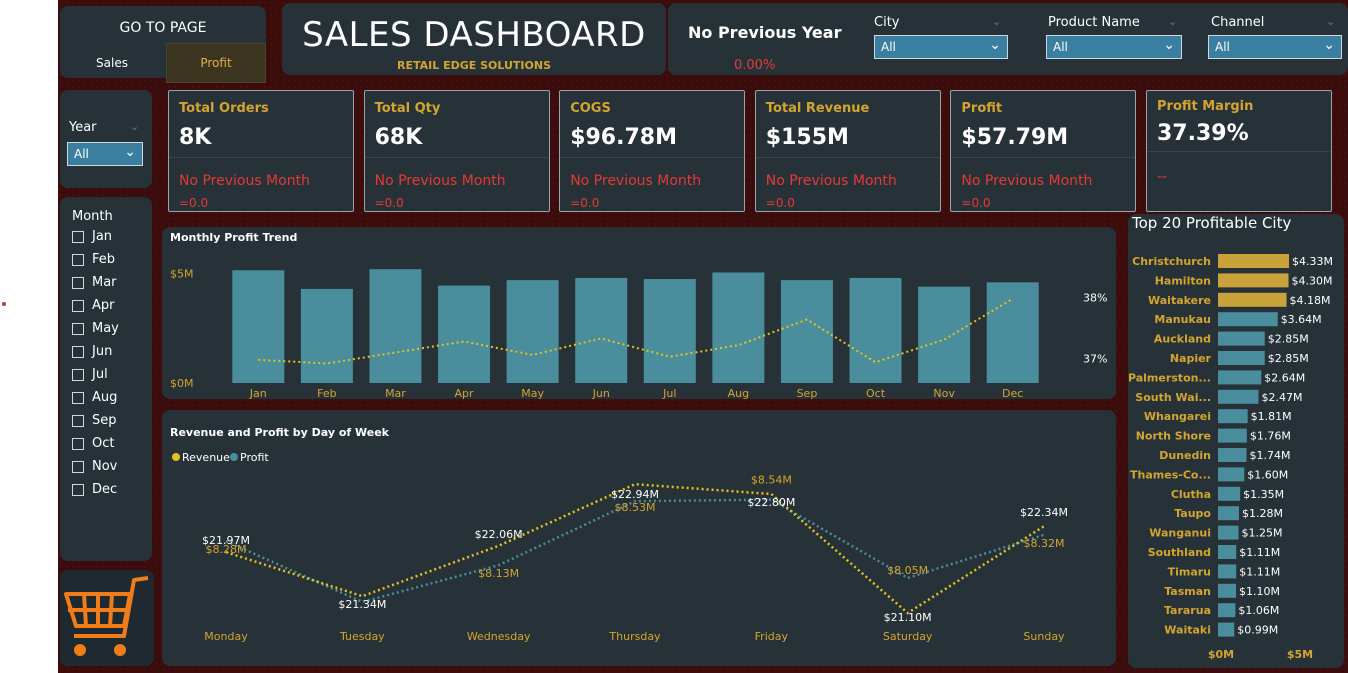 This screenshot has width=1348, height=673. What do you see at coordinates (738, 327) in the screenshot?
I see `bar-aug` at bounding box center [738, 327].